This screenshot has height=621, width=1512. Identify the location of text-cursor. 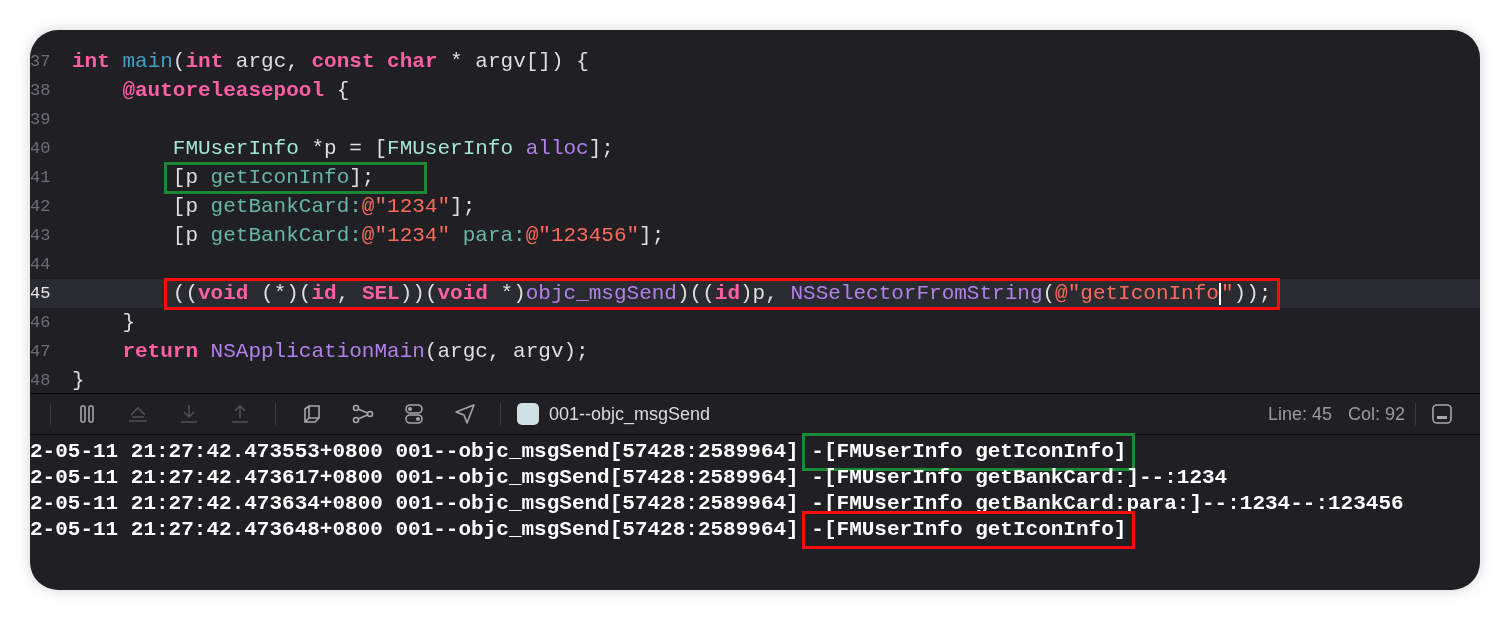
(1219, 293).